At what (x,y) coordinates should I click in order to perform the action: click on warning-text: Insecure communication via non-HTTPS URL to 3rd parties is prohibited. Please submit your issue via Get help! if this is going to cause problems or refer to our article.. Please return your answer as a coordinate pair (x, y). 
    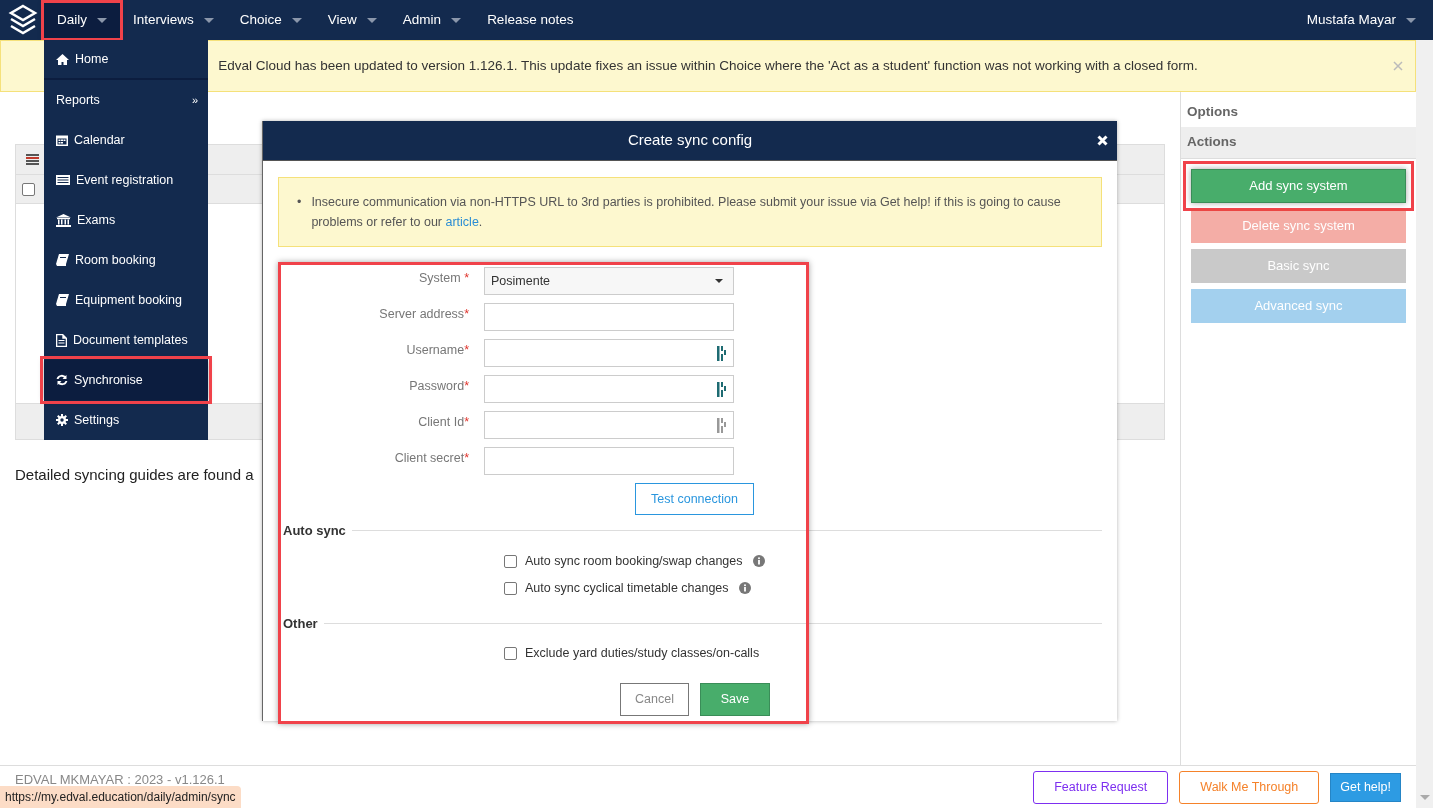
    Looking at the image, I should click on (686, 212).